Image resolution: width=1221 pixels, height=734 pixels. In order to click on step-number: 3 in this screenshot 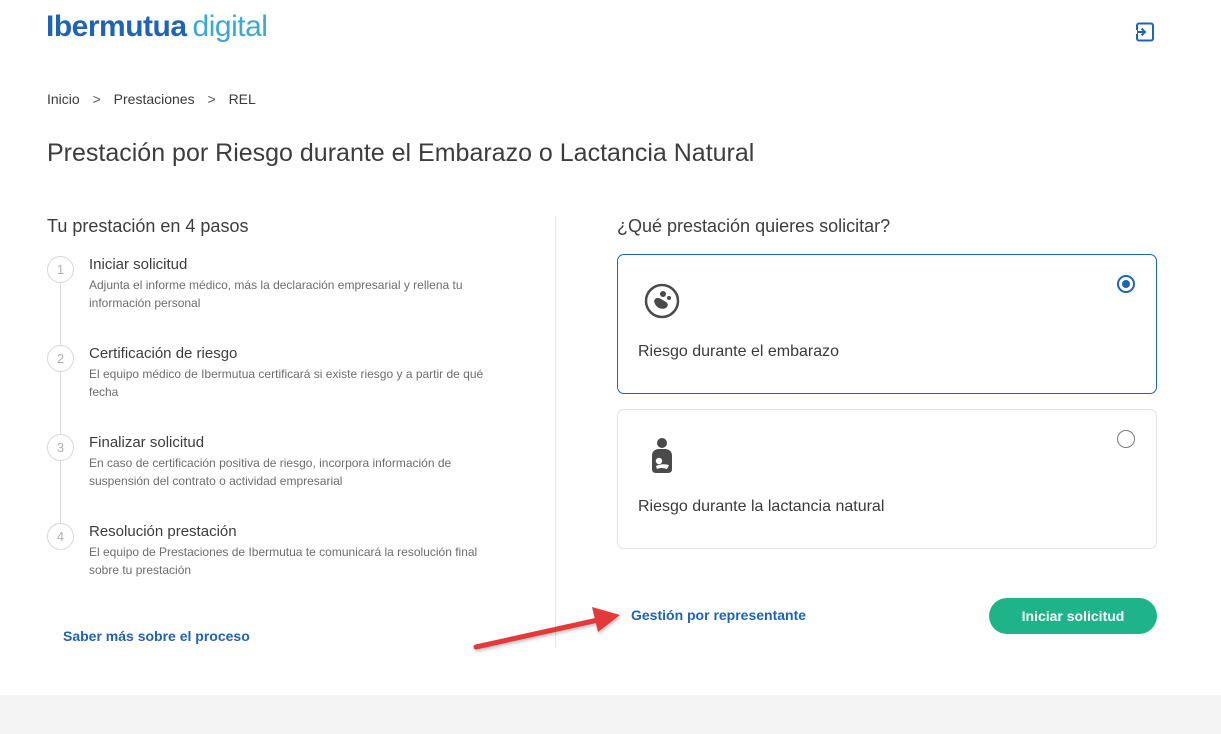, I will do `click(60, 447)`.